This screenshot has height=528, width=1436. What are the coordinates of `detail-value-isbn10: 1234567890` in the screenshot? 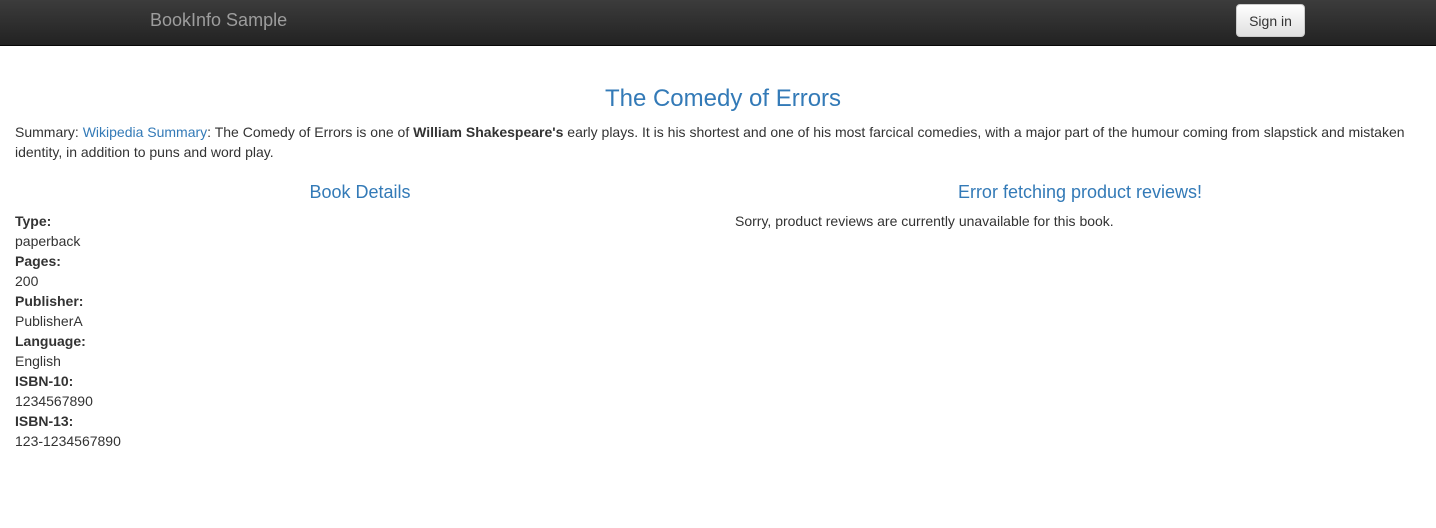 It's located at (54, 401).